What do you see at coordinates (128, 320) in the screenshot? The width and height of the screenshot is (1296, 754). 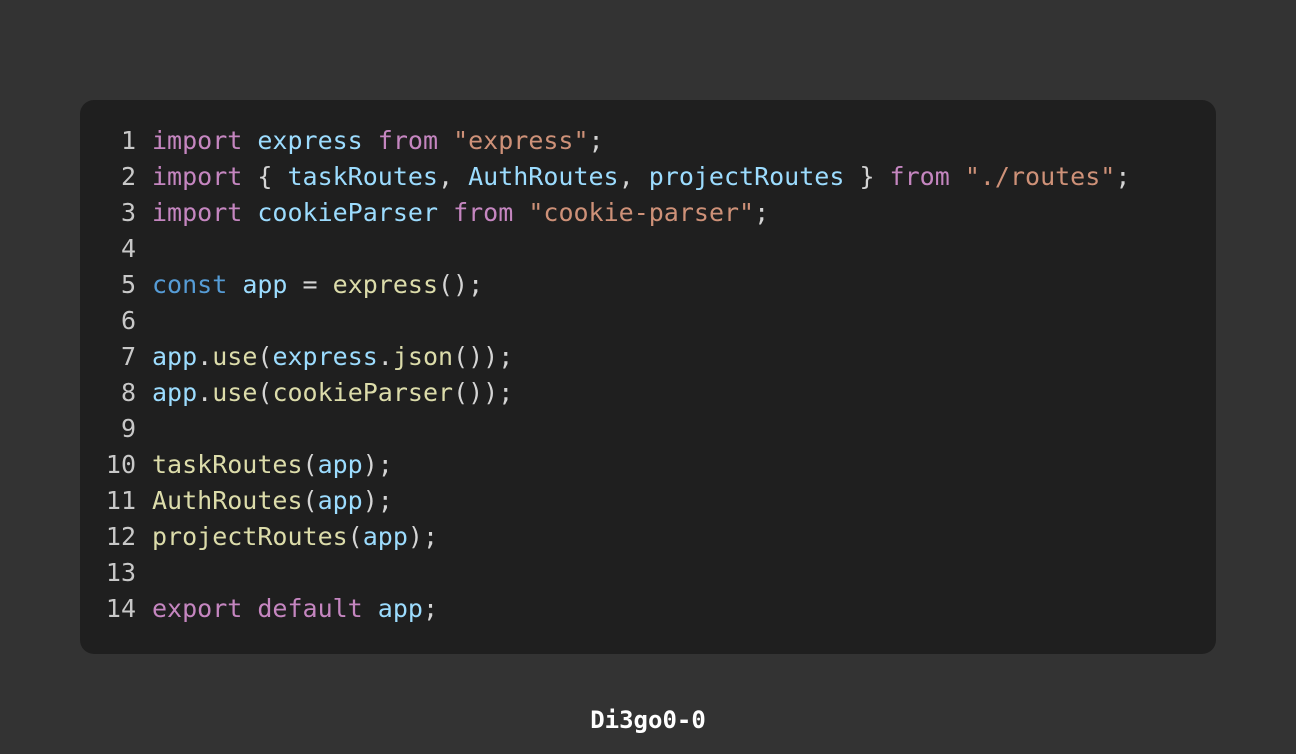 I see `line-number: 6` at bounding box center [128, 320].